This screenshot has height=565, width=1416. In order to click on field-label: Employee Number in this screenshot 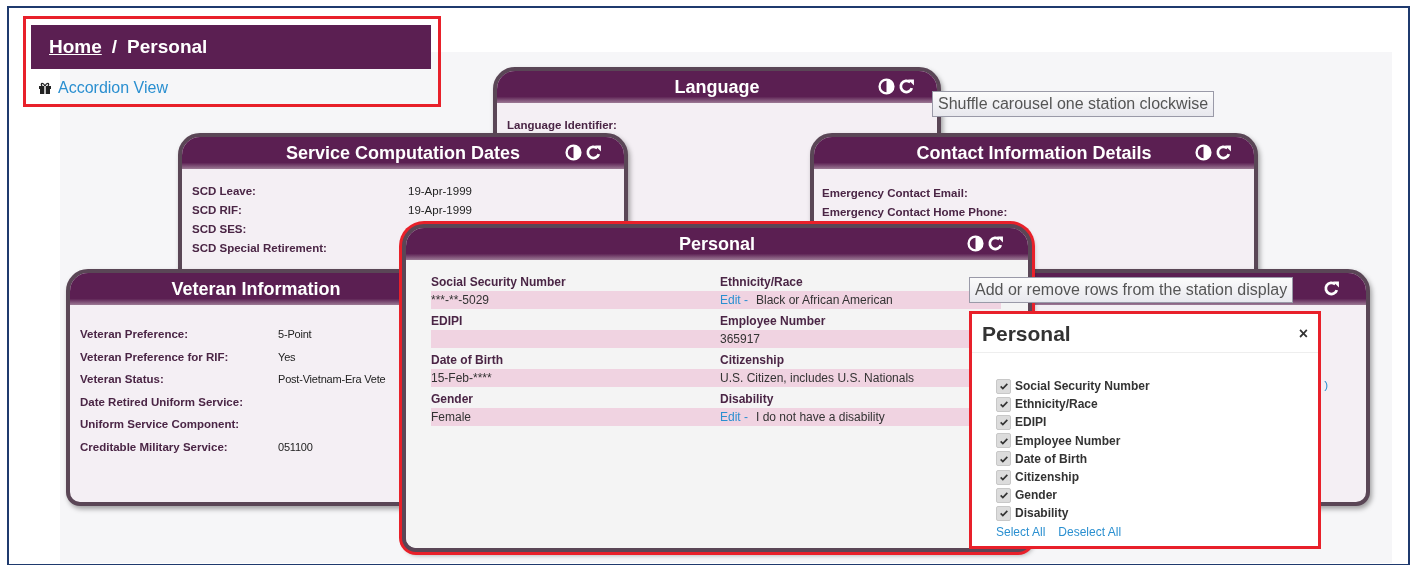, I will do `click(773, 321)`.